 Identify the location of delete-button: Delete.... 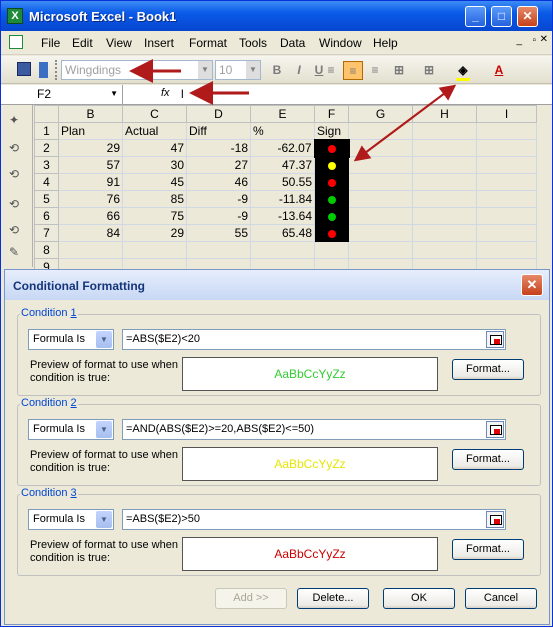
(333, 598).